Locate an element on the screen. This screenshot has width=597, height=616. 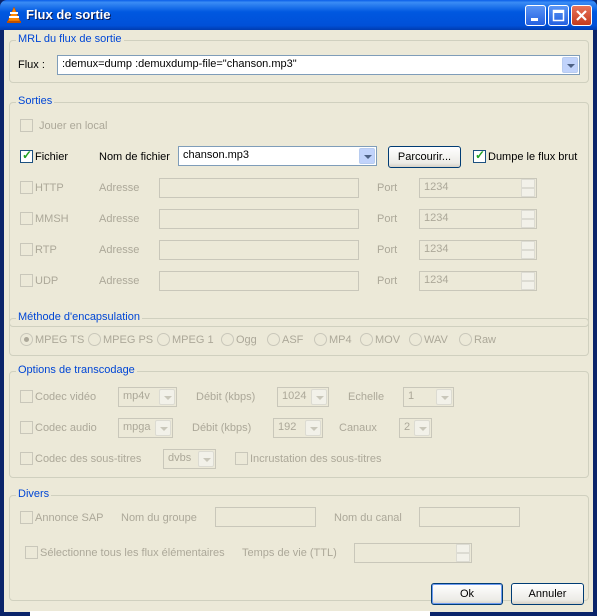
udp-address-input is located at coordinates (259, 281).